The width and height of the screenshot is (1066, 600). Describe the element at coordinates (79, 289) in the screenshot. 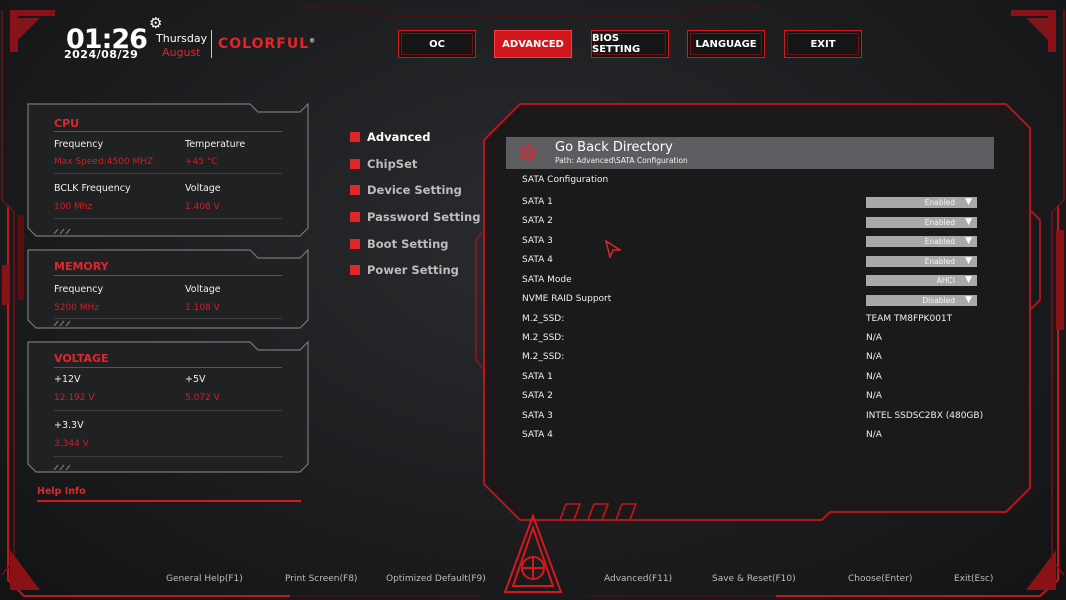

I see `memory-frequency-label: Frequency` at that location.